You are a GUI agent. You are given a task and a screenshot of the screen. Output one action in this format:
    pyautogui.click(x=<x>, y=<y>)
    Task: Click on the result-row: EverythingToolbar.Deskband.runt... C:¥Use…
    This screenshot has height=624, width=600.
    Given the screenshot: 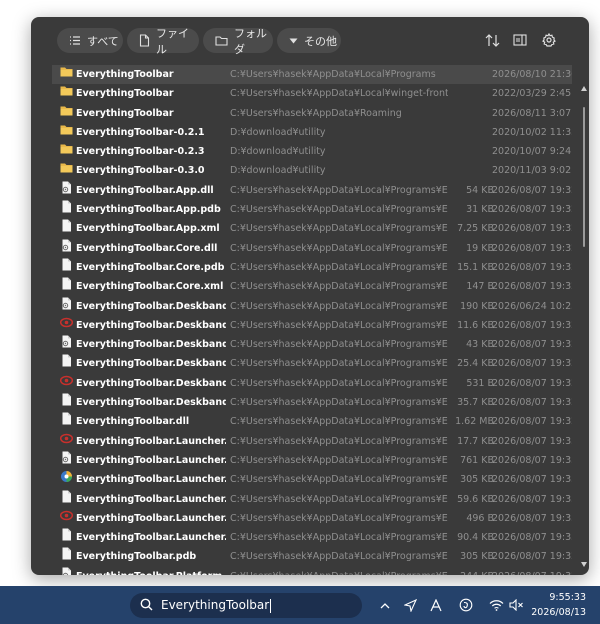 What is the action you would take?
    pyautogui.click(x=312, y=383)
    